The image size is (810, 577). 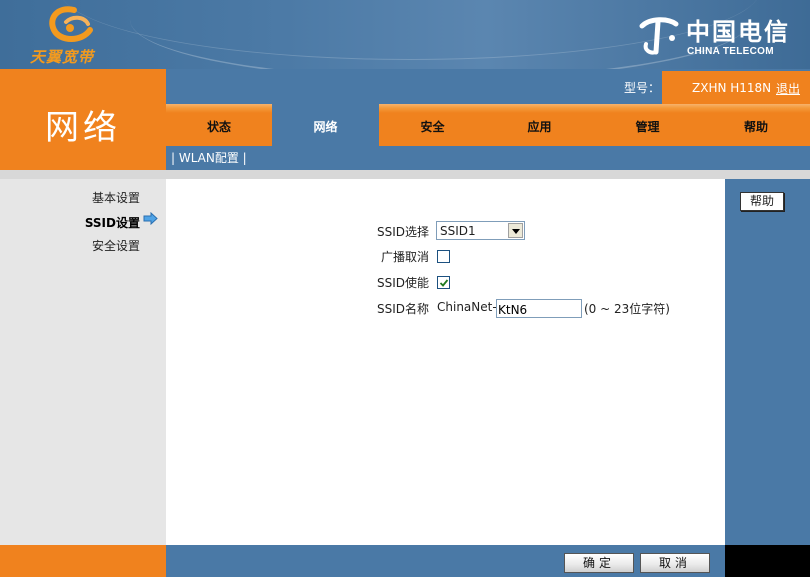 I want to click on tianyi-logo-icon, so click(x=71, y=24).